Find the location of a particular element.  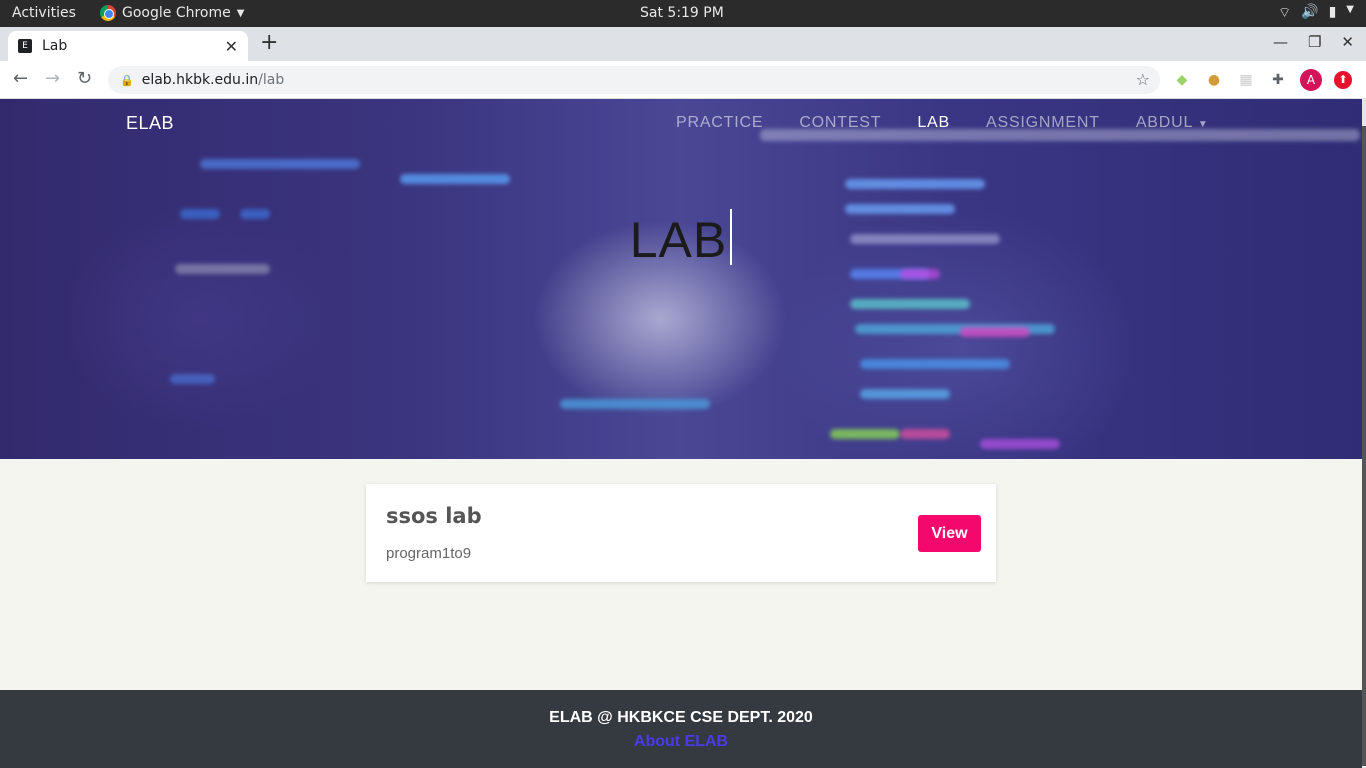

window-controls: — ❐ ✕ is located at coordinates (1313, 42).